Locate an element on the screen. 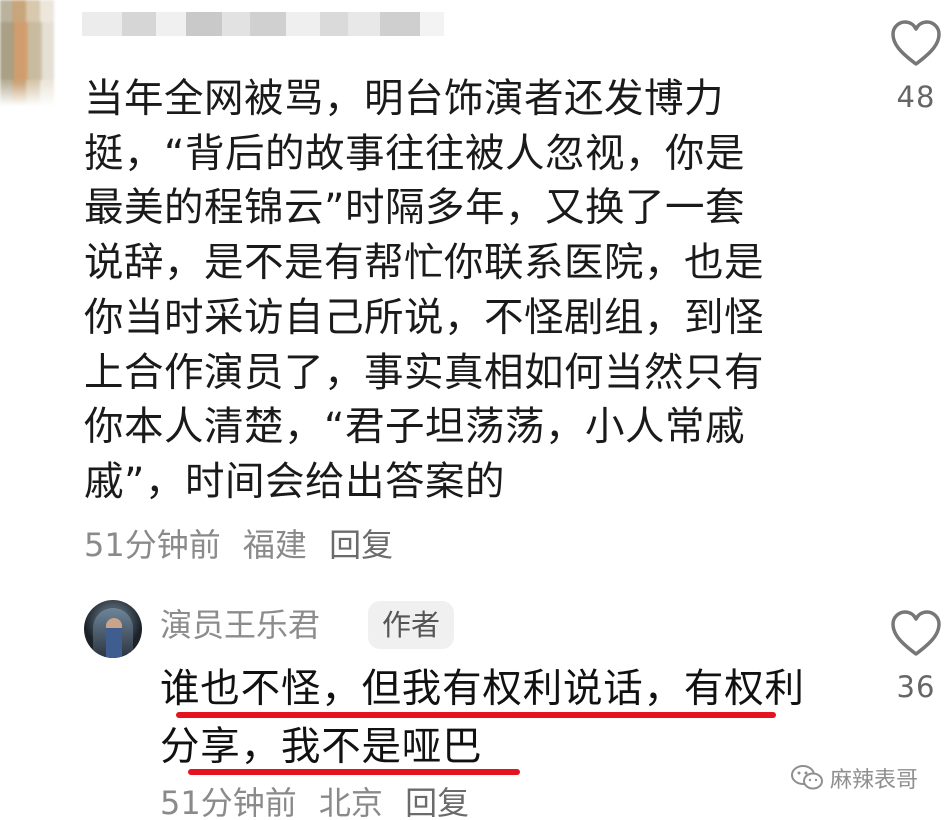  comment-line: 最美的程锦云”时隔多年，又换了一套 is located at coordinates (414, 208).